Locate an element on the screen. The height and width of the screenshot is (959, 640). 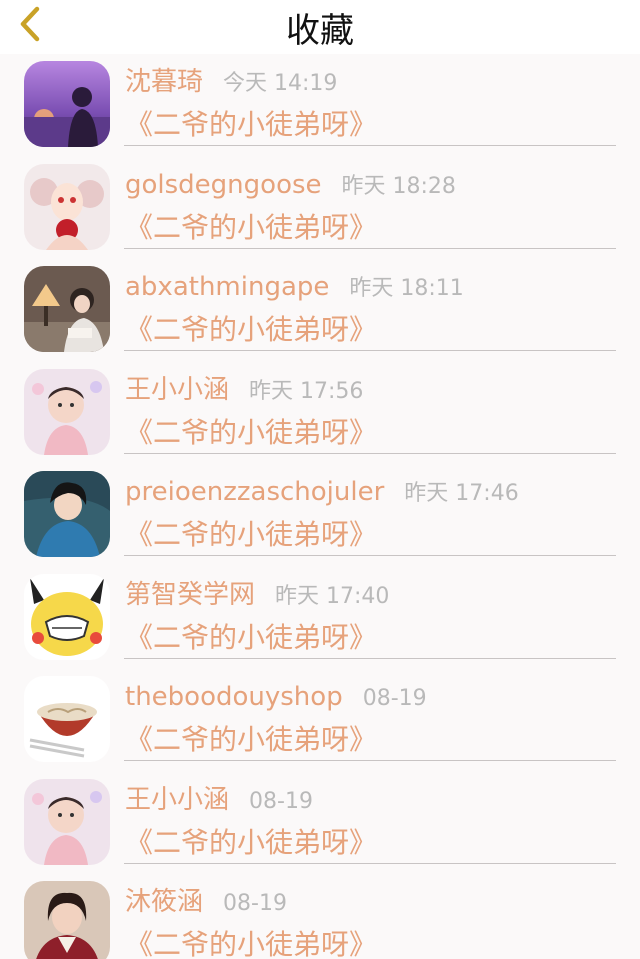
list-item: 王小小涵 昨天 17:56 《二爷的小徒弟呀》 is located at coordinates (320, 413).